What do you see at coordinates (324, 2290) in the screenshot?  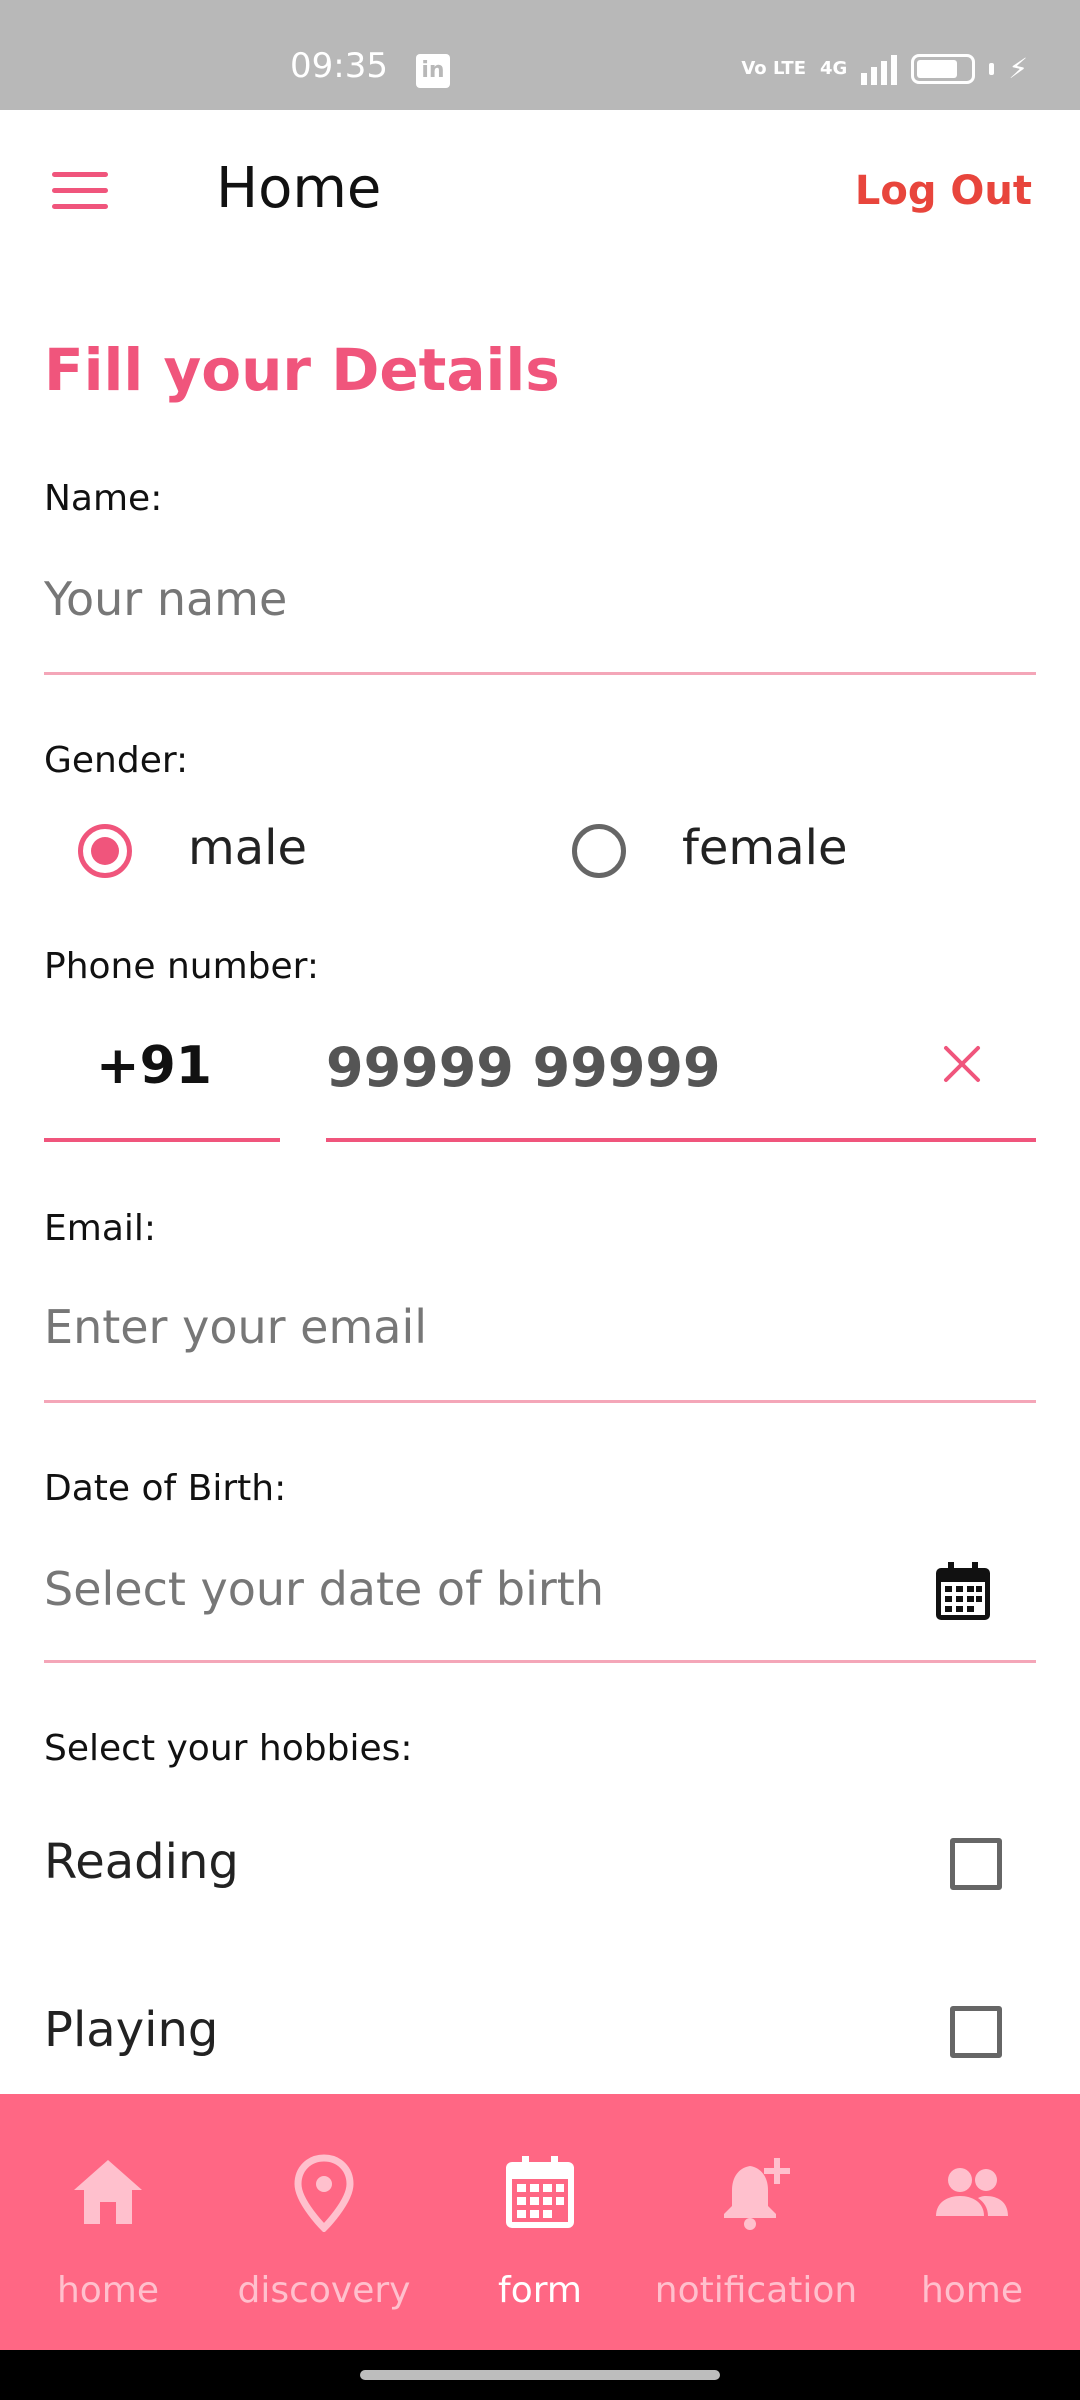 I see `nav-label: discovery` at bounding box center [324, 2290].